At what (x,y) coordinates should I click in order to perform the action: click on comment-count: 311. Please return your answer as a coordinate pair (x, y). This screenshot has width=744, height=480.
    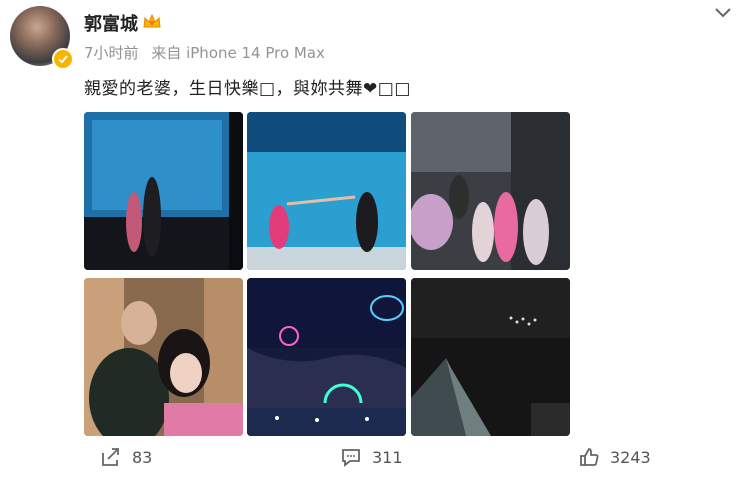
    Looking at the image, I should click on (387, 457).